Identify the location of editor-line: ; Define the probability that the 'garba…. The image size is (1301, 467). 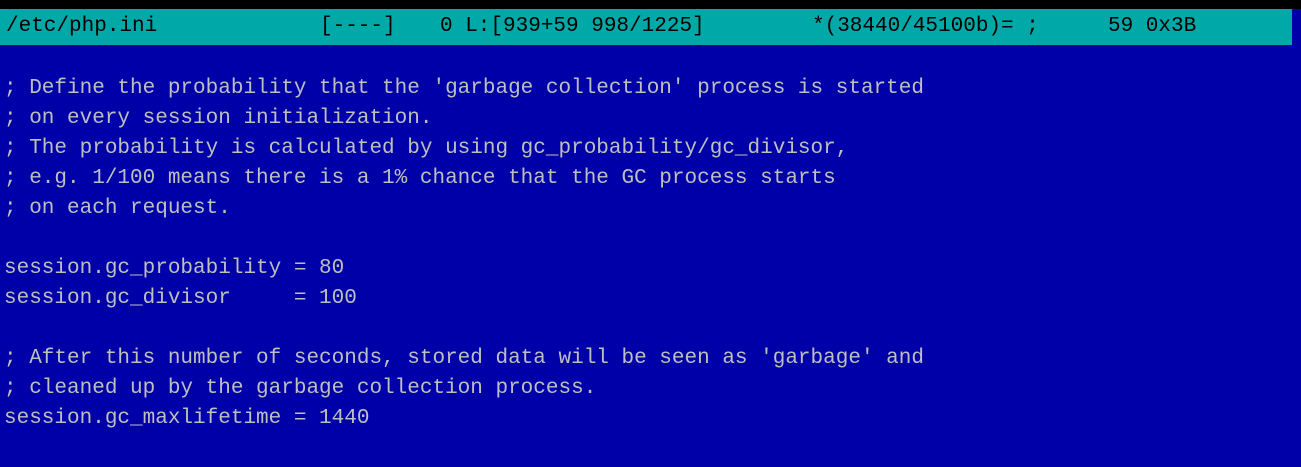
(464, 89).